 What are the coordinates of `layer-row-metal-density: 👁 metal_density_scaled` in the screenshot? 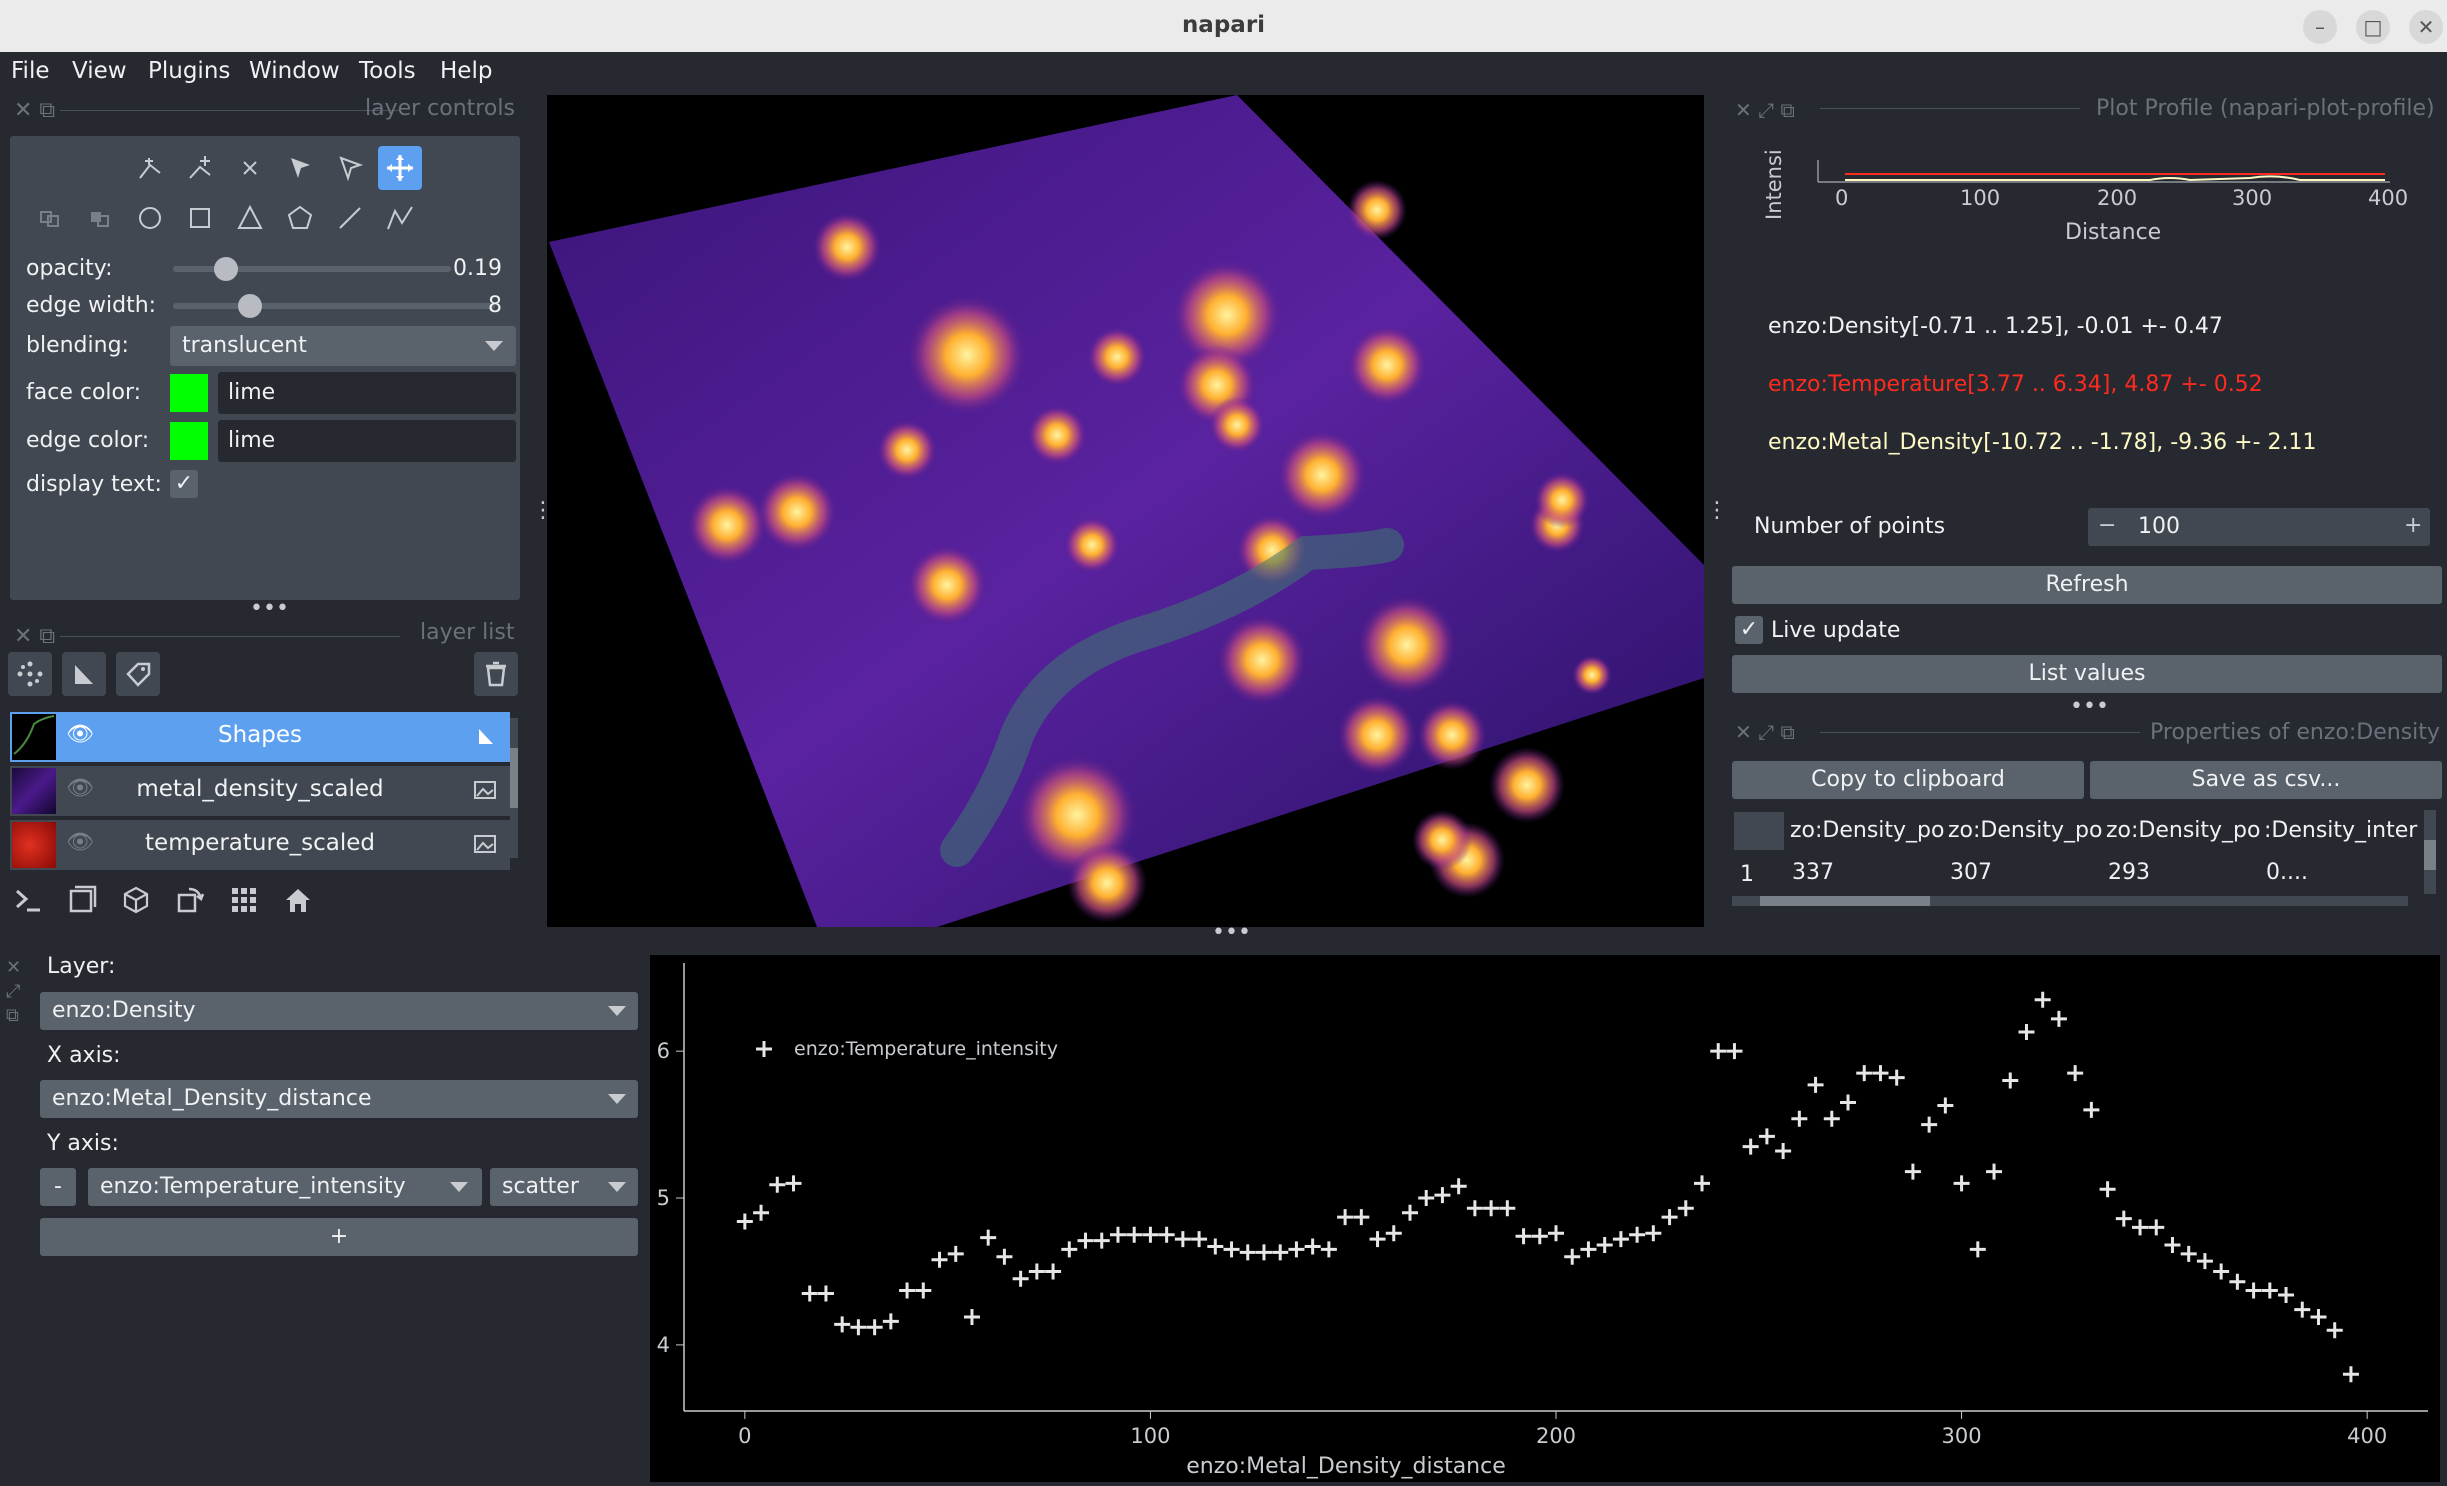 It's located at (260, 791).